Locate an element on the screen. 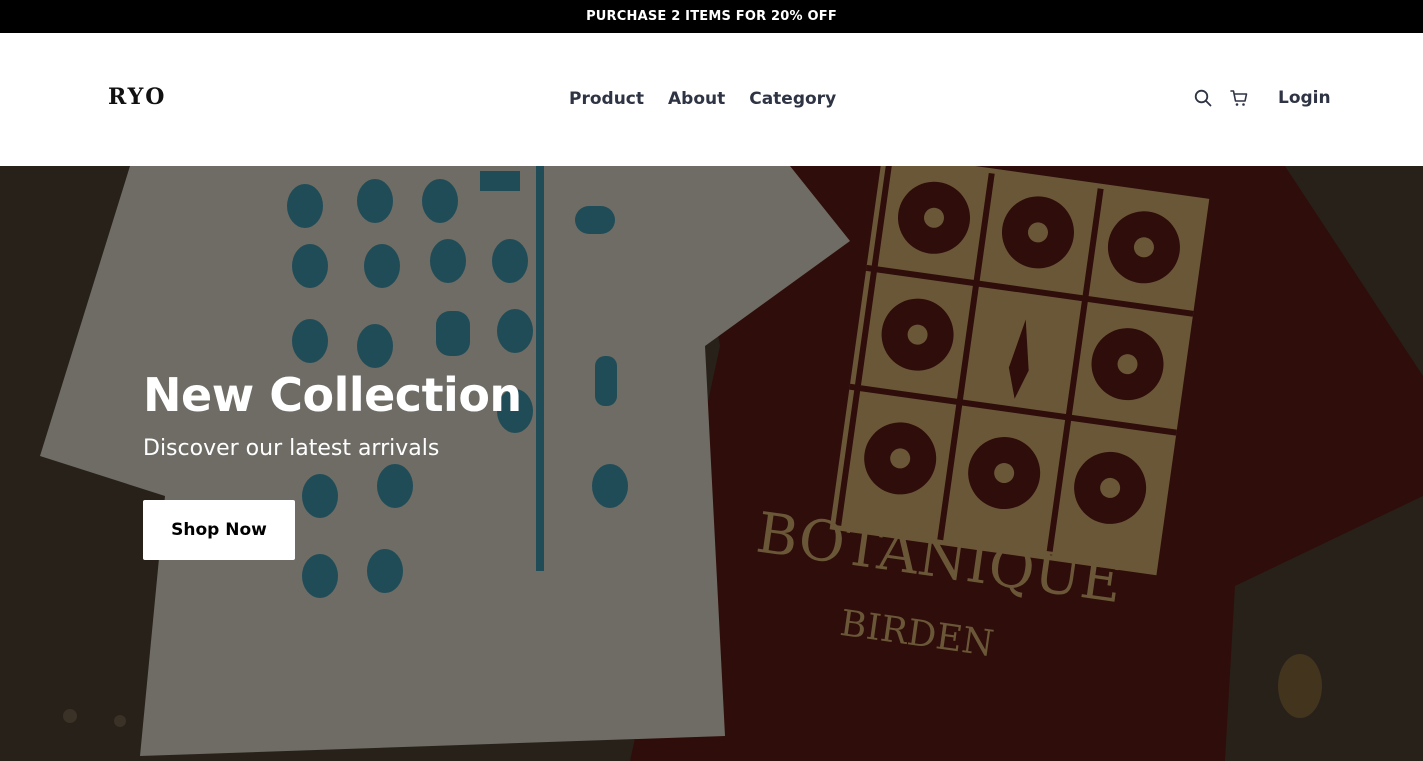 The image size is (1423, 761). promo-text: PURCHASE 2 ITEMS FOR 20% OFF is located at coordinates (711, 16).